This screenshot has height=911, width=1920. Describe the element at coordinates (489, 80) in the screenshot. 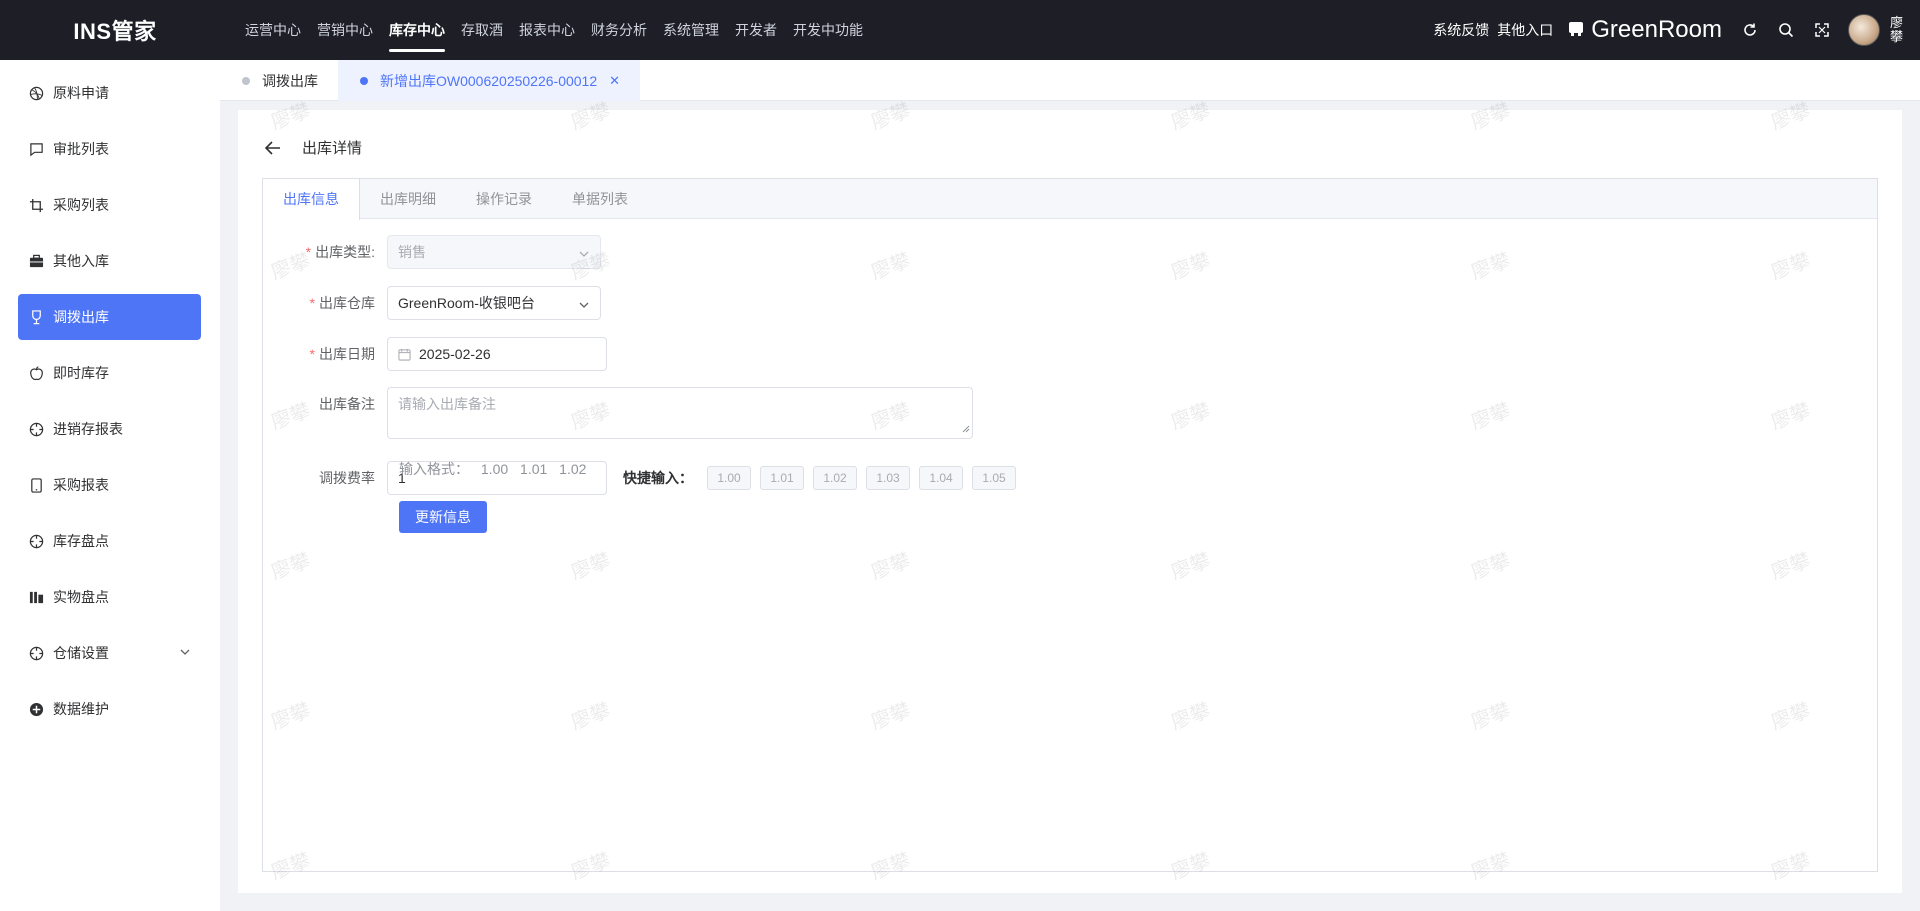

I see `page-tab-new-outbound: 新增出库OW000620250226-00012 ✕` at that location.